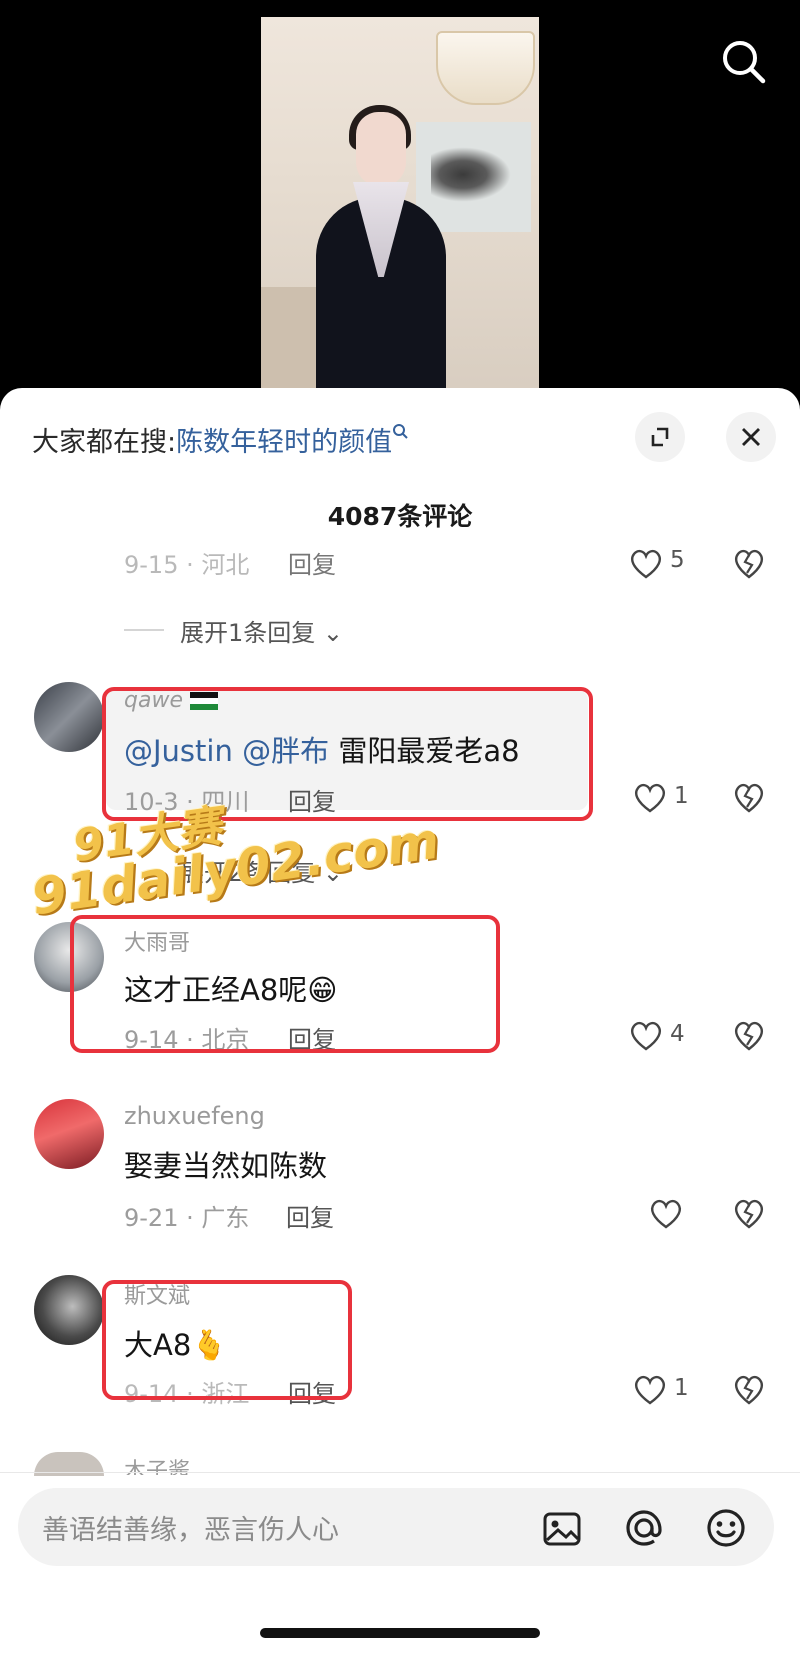 Image resolution: width=800 pixels, height=1654 pixels. I want to click on comment-meta: 9-15 · 河北, so click(187, 565).